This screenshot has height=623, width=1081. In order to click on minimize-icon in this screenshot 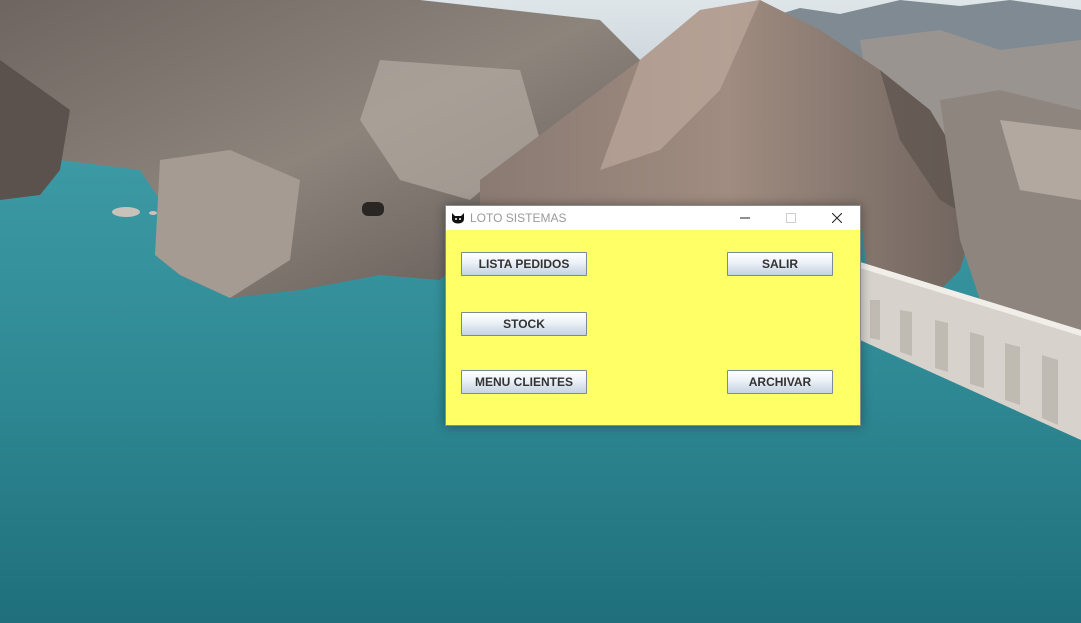, I will do `click(745, 218)`.